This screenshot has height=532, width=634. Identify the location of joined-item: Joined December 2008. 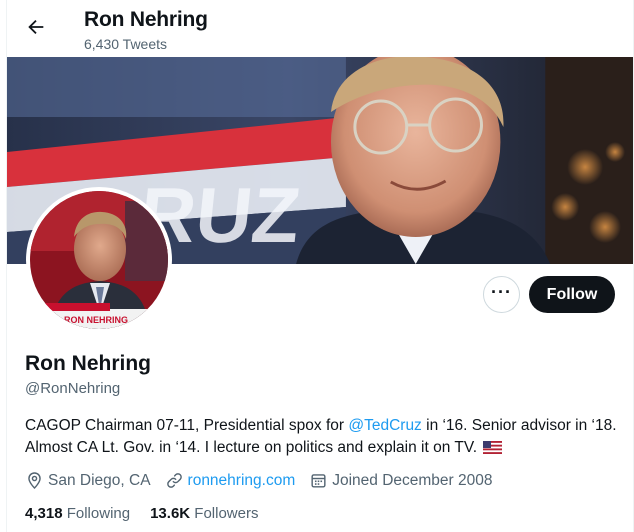
(401, 480).